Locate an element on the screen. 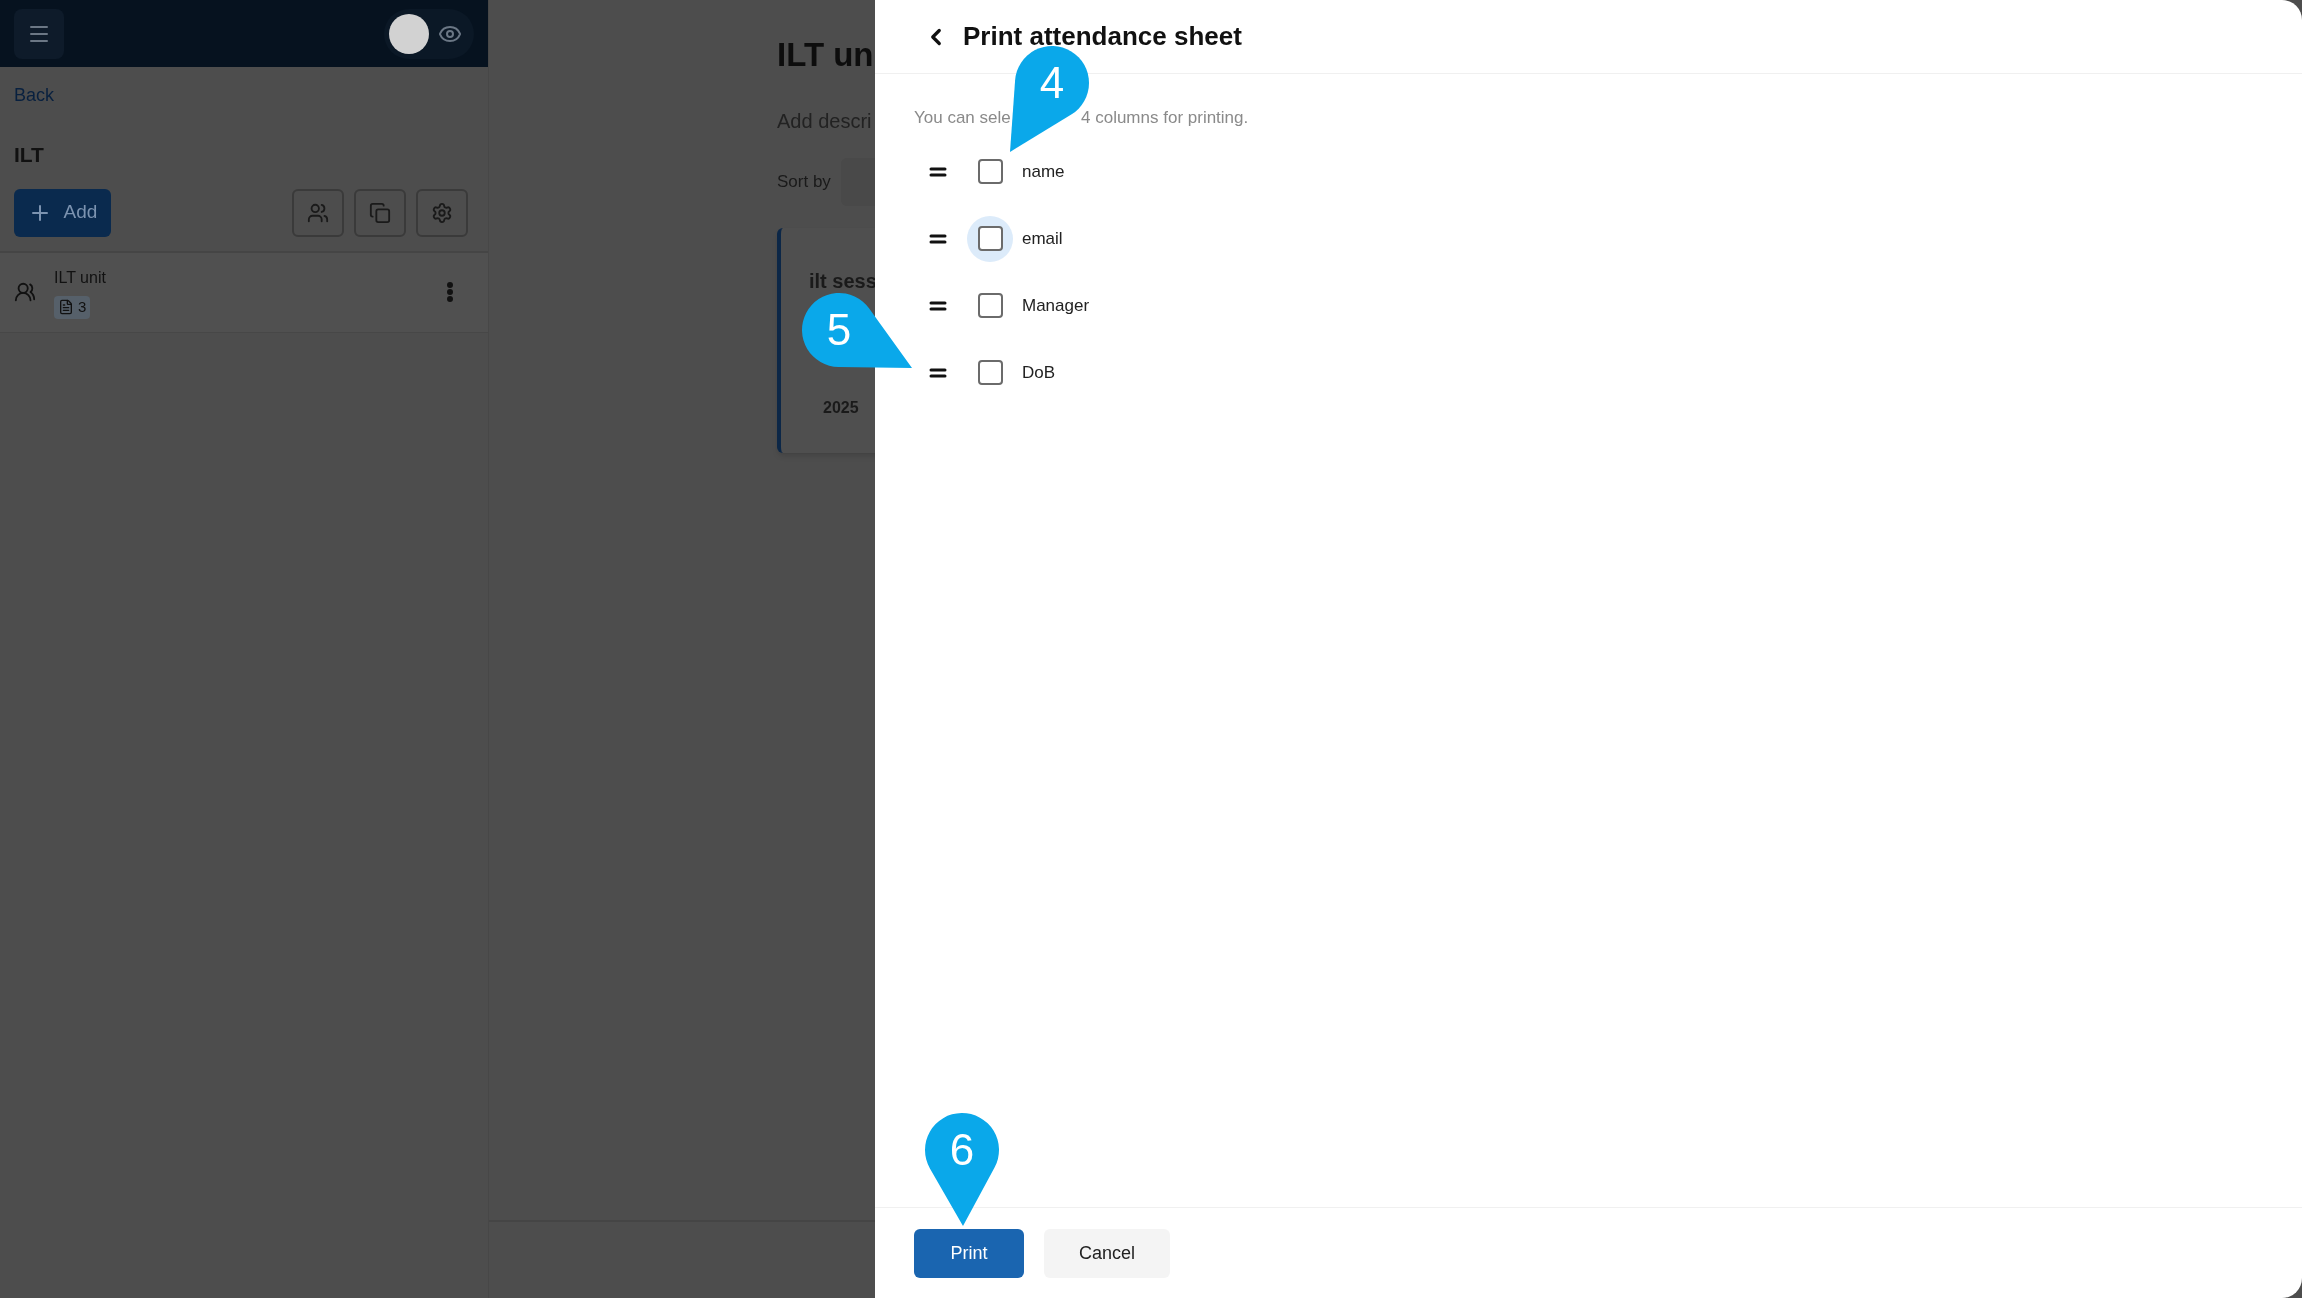 The image size is (2302, 1298). settings-icon is located at coordinates (442, 212).